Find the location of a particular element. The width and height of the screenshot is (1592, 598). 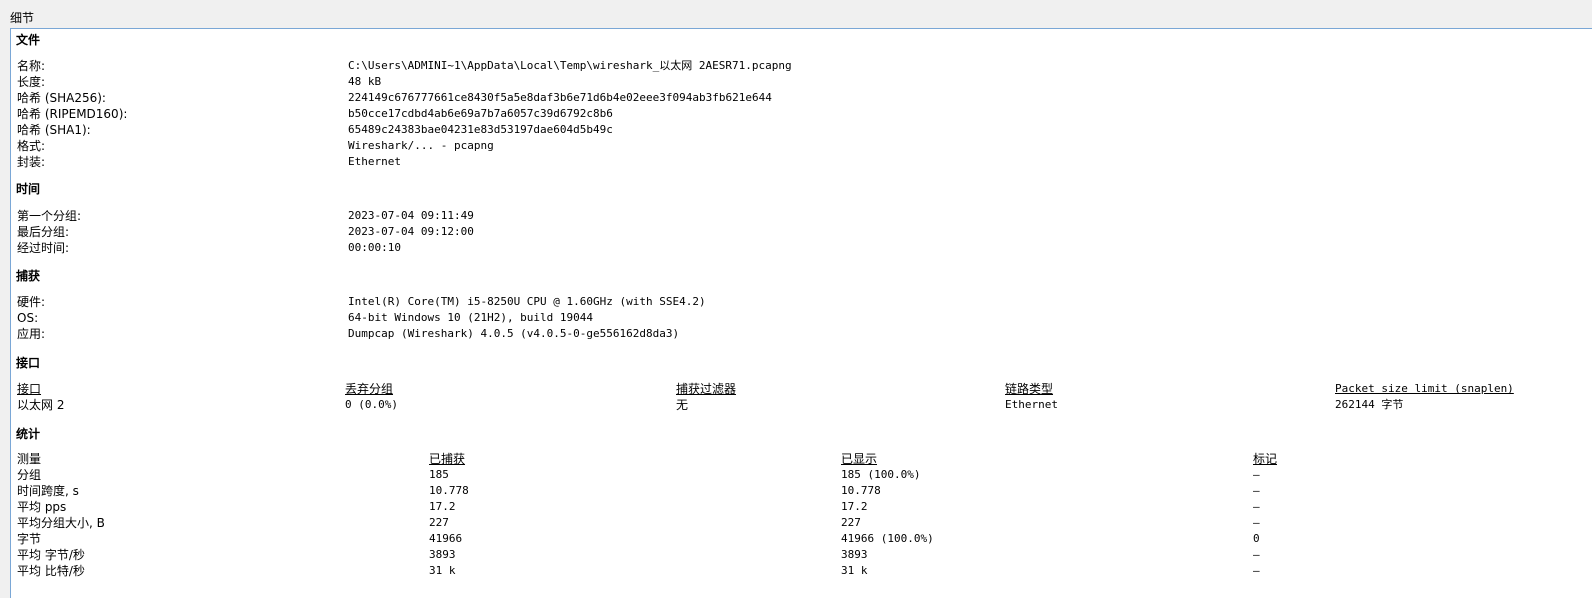

stats-displayed: 41966 (100.0%) is located at coordinates (887, 538).